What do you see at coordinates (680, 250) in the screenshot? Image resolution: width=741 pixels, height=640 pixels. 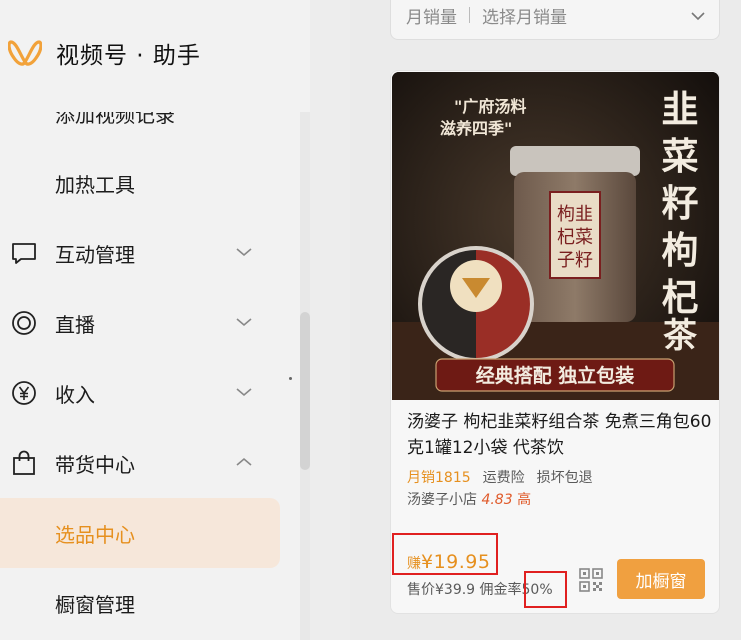 I see `svg-text: 枸` at bounding box center [680, 250].